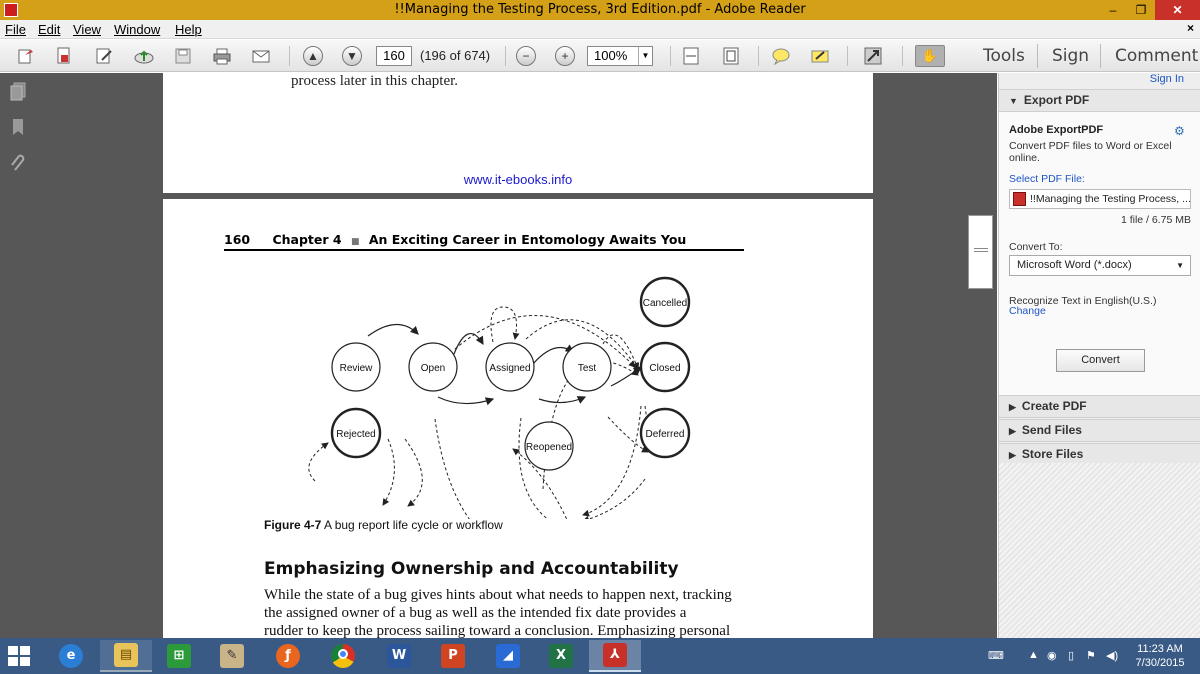  Describe the element at coordinates (352, 56) in the screenshot. I see `next-page-button: ▼` at that location.